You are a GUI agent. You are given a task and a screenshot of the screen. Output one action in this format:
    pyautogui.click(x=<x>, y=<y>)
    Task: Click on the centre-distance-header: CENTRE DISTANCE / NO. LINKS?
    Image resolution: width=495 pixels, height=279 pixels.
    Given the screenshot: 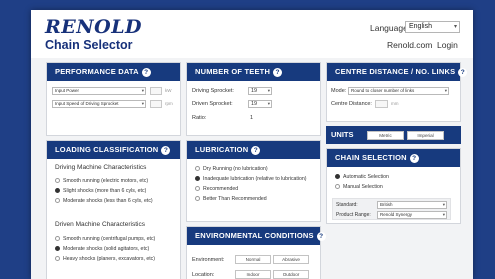 What is the action you would take?
    pyautogui.click(x=397, y=72)
    